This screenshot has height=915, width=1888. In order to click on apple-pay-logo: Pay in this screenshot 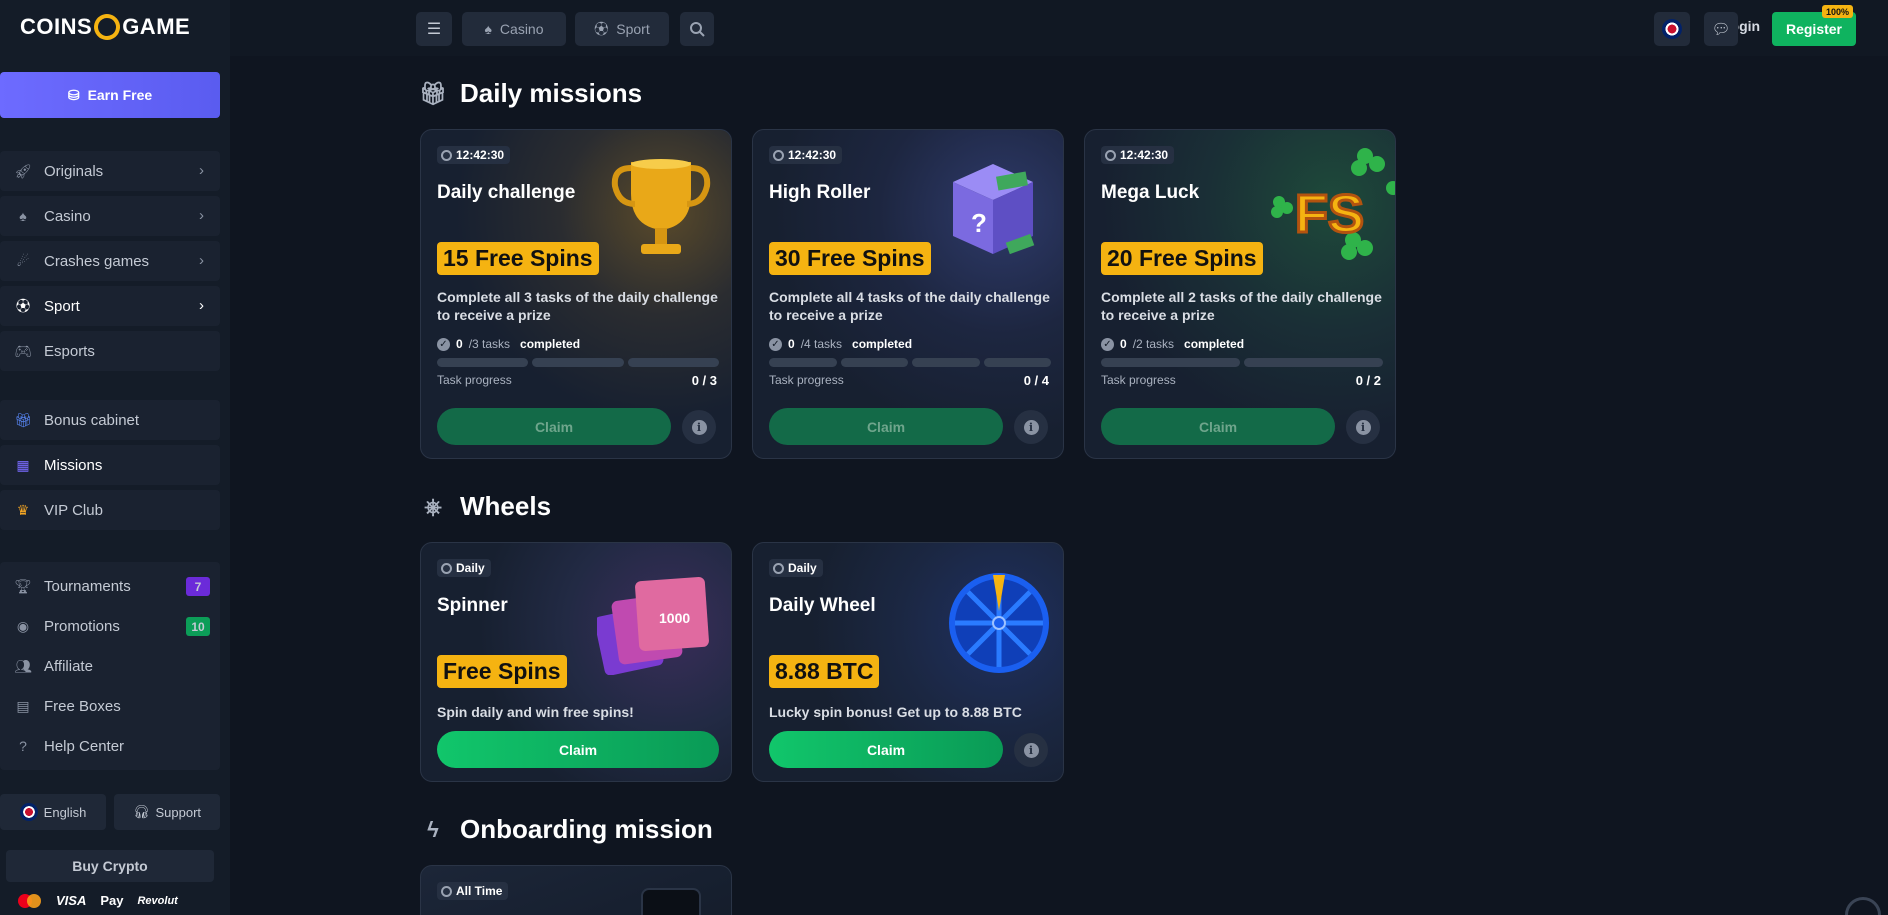, I will do `click(111, 900)`.